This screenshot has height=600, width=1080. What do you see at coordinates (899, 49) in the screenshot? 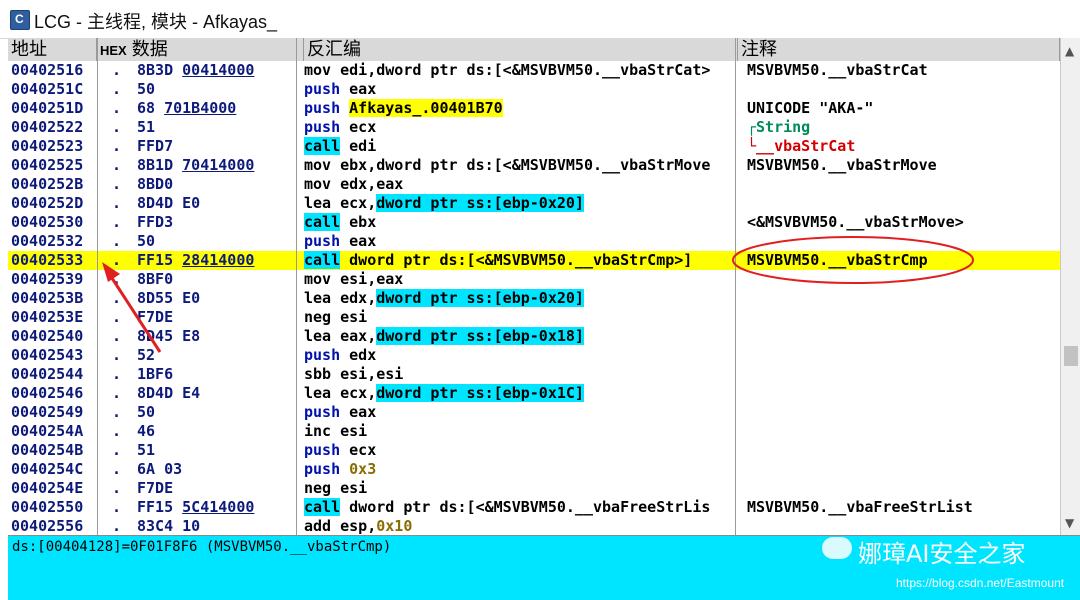
I see `column-header-comment: 注释` at bounding box center [899, 49].